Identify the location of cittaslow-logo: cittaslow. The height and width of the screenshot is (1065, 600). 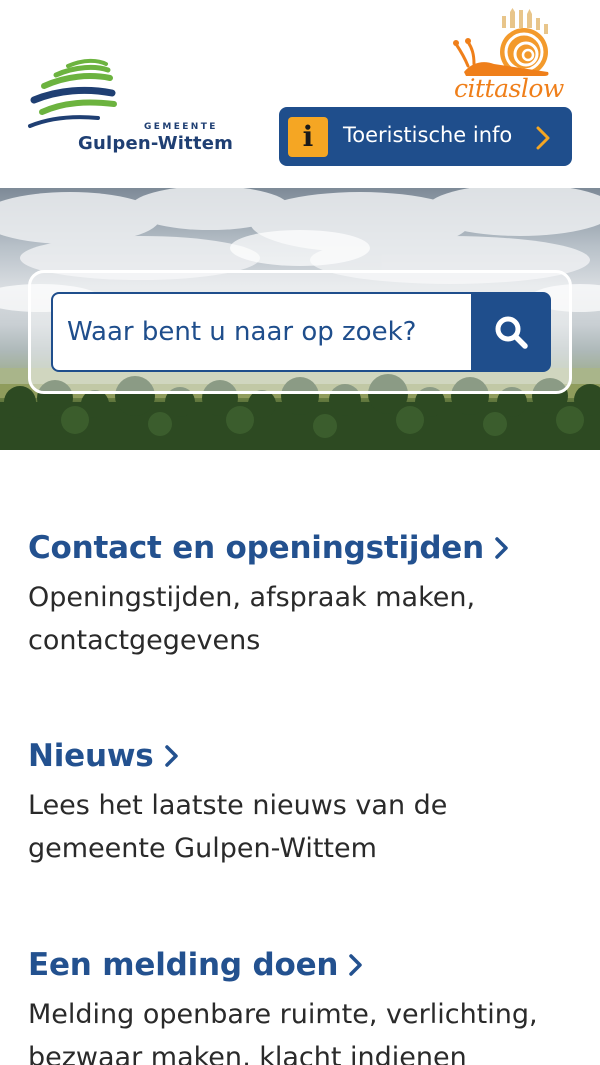
(507, 56).